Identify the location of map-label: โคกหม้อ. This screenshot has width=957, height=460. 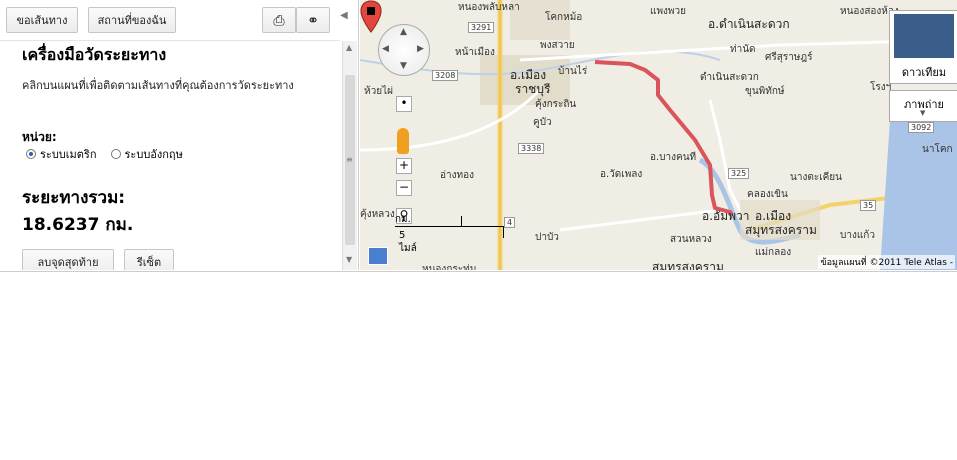
(564, 17).